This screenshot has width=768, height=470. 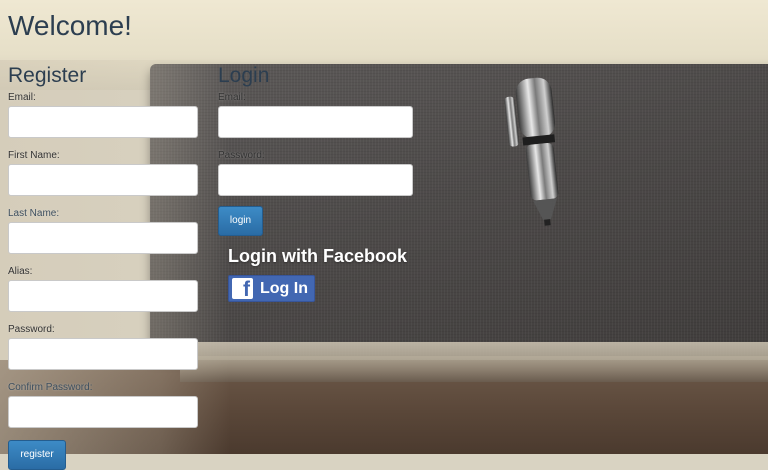 I want to click on facebook-icon: f, so click(x=242, y=288).